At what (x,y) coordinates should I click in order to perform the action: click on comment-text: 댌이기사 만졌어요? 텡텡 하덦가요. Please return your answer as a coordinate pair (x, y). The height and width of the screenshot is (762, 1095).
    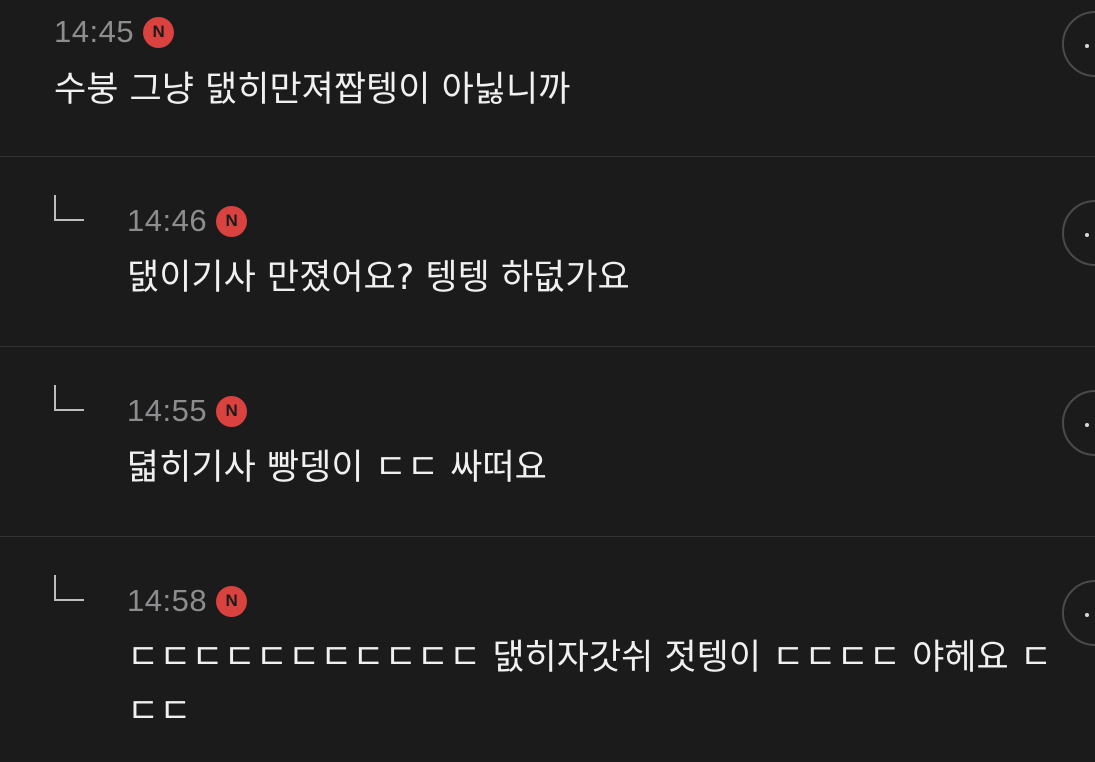
    Looking at the image, I should click on (378, 278).